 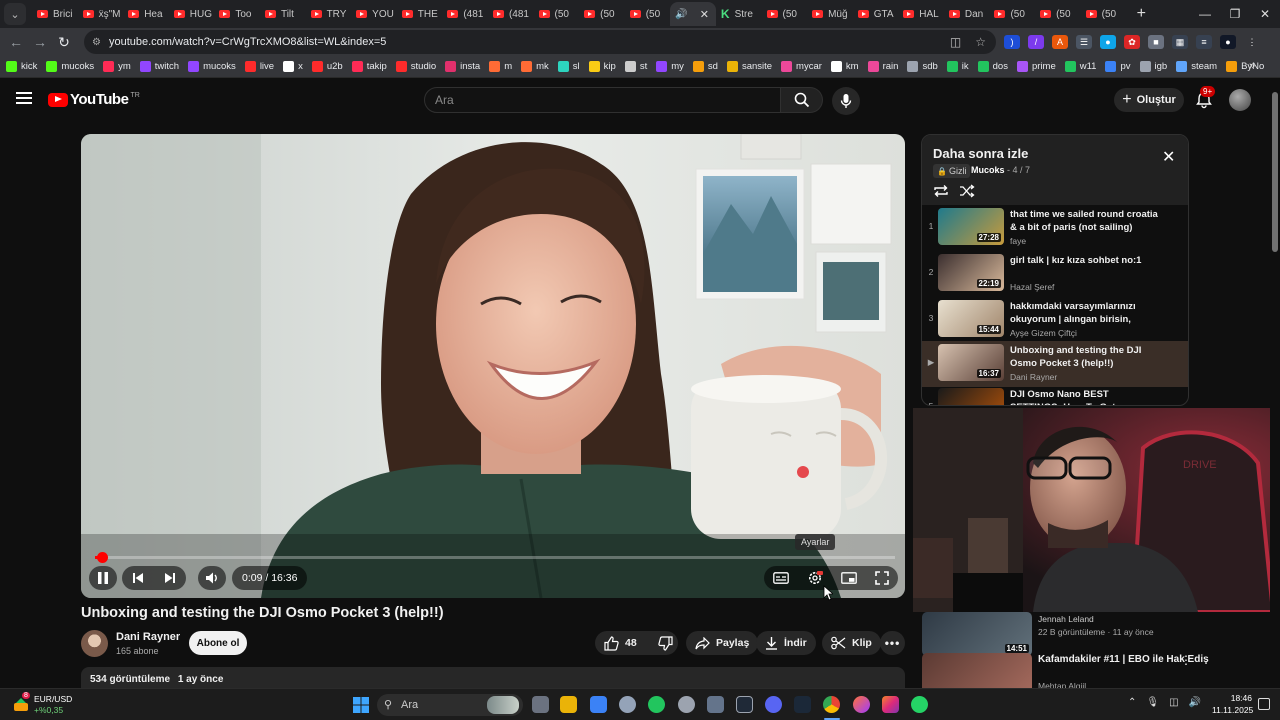 What do you see at coordinates (283, 14) in the screenshot?
I see `tab: Tilt` at bounding box center [283, 14].